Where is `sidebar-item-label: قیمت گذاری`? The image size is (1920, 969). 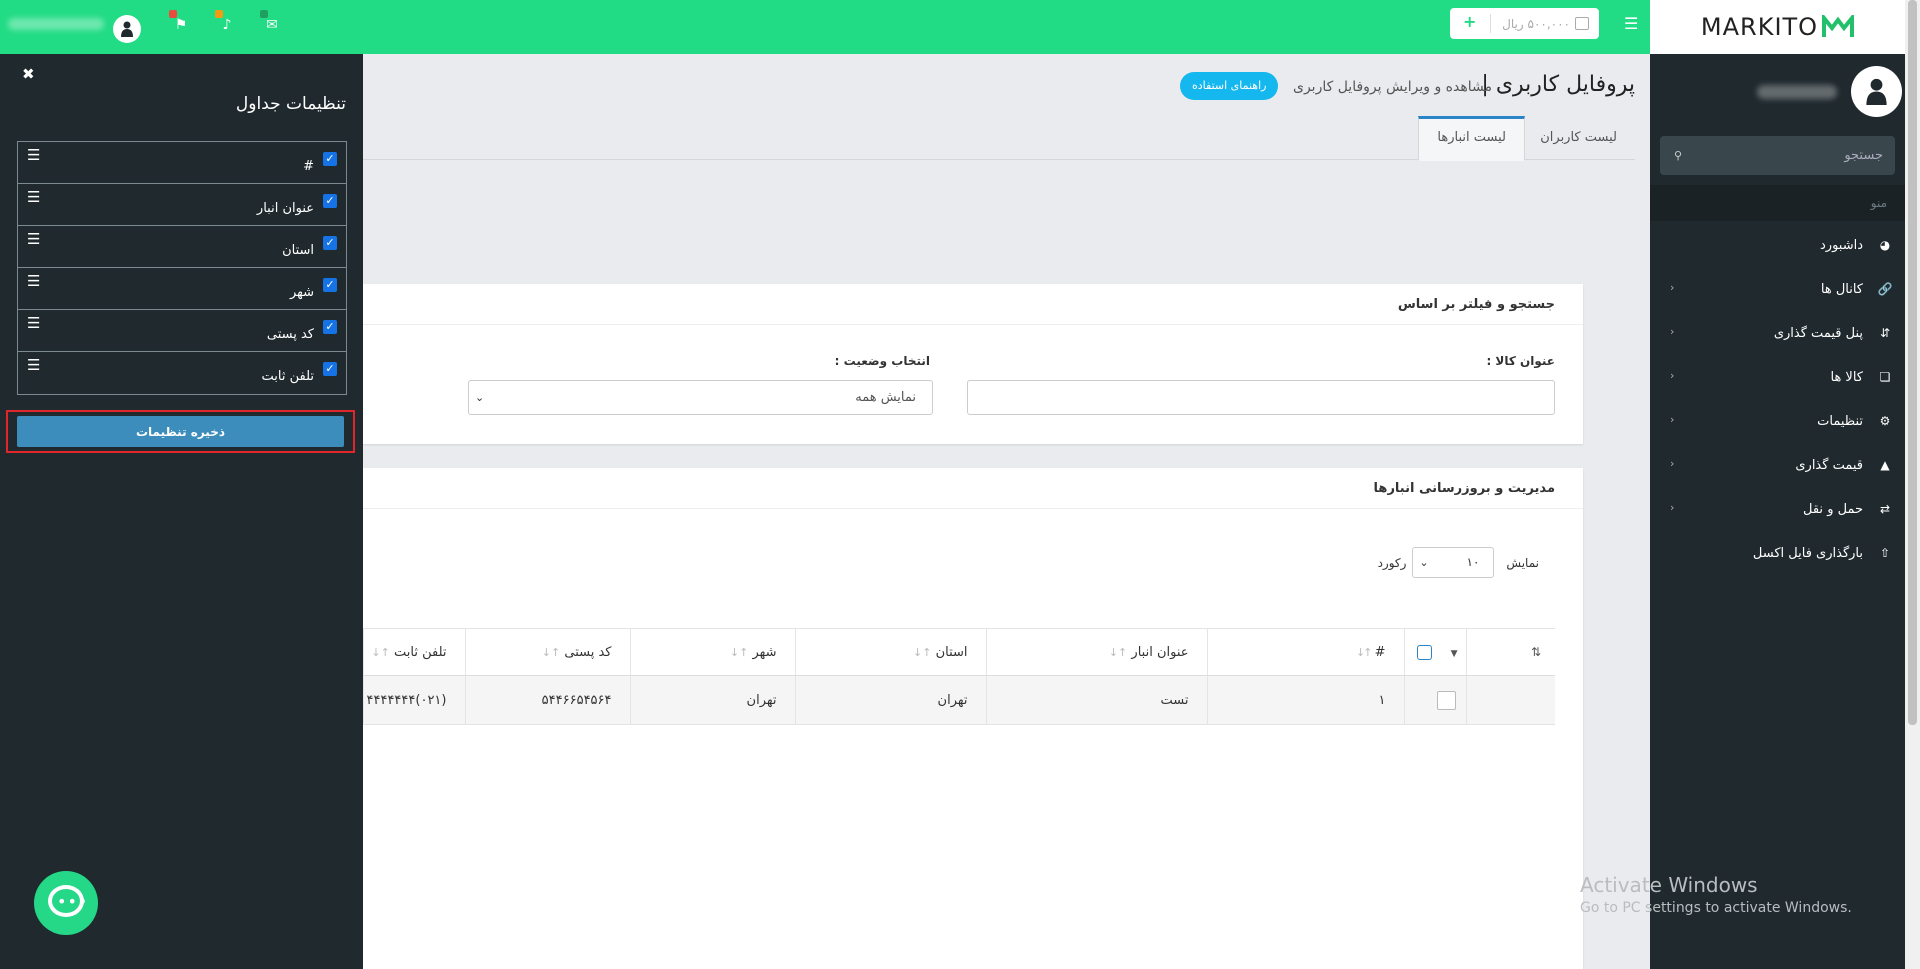
sidebar-item-label: قیمت گذاری is located at coordinates (1829, 465).